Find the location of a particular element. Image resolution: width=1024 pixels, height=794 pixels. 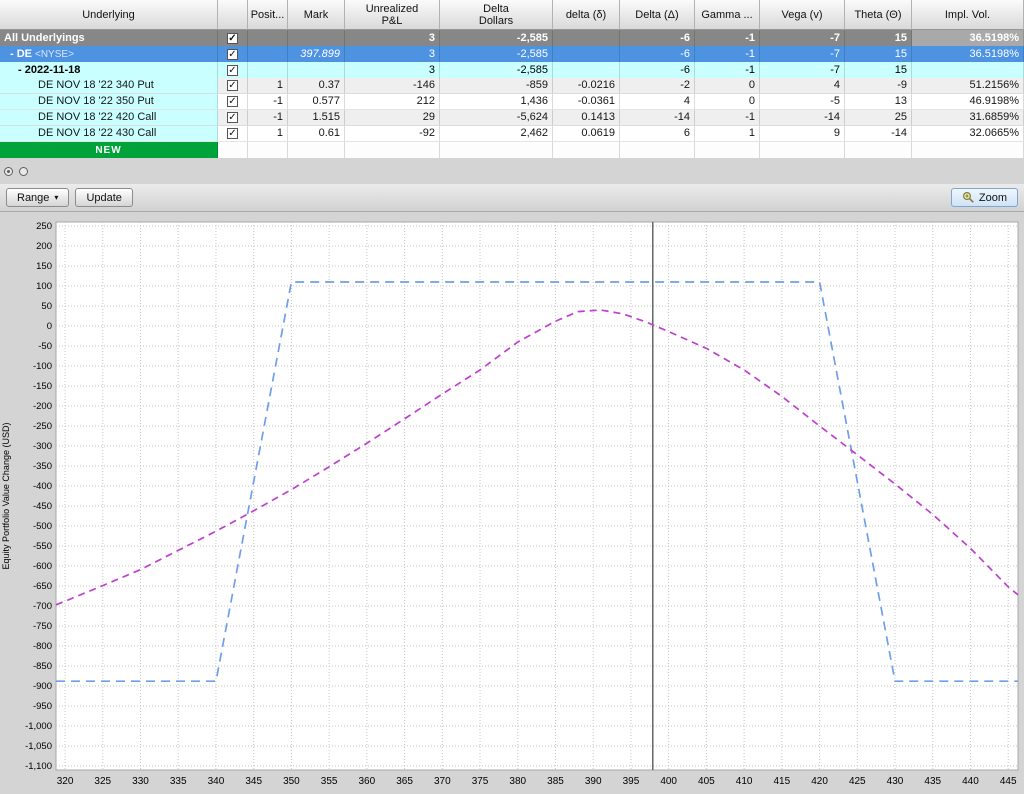

table-row: NEW is located at coordinates (512, 150).